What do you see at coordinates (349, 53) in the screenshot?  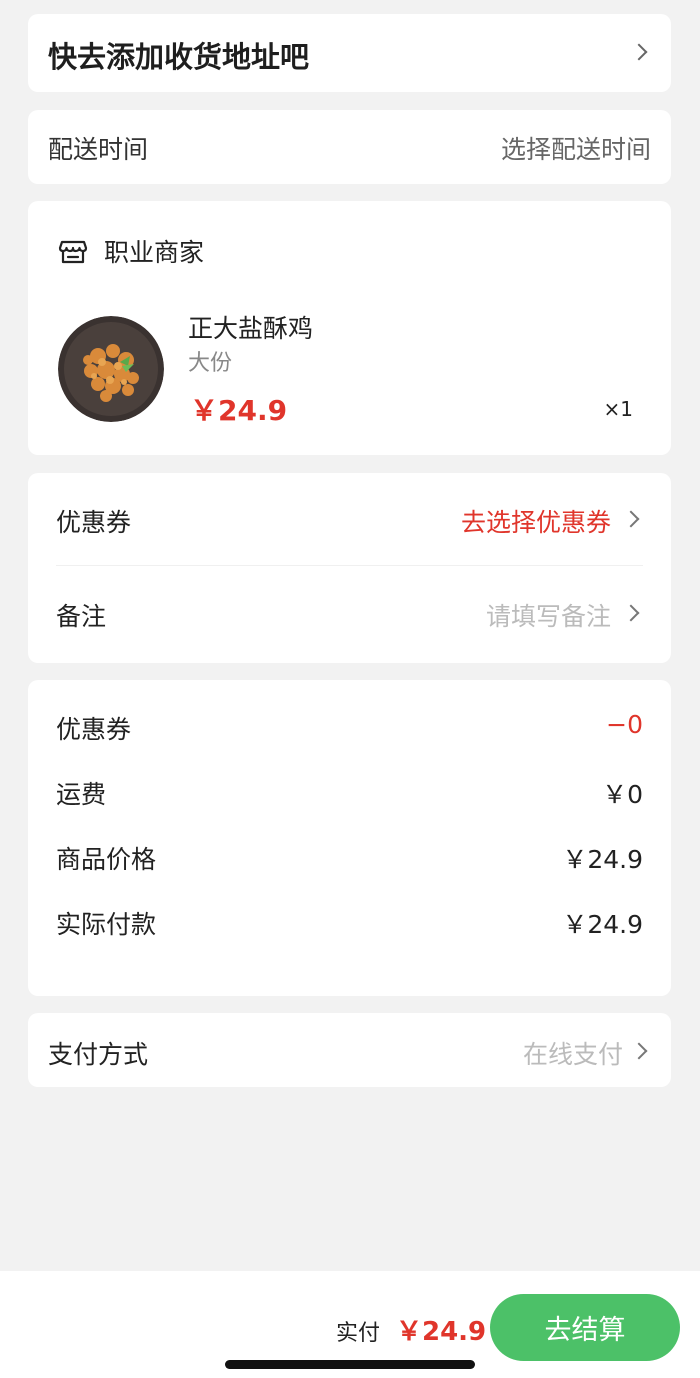 I see `add-address-card: 快去添加收货地址吧` at bounding box center [349, 53].